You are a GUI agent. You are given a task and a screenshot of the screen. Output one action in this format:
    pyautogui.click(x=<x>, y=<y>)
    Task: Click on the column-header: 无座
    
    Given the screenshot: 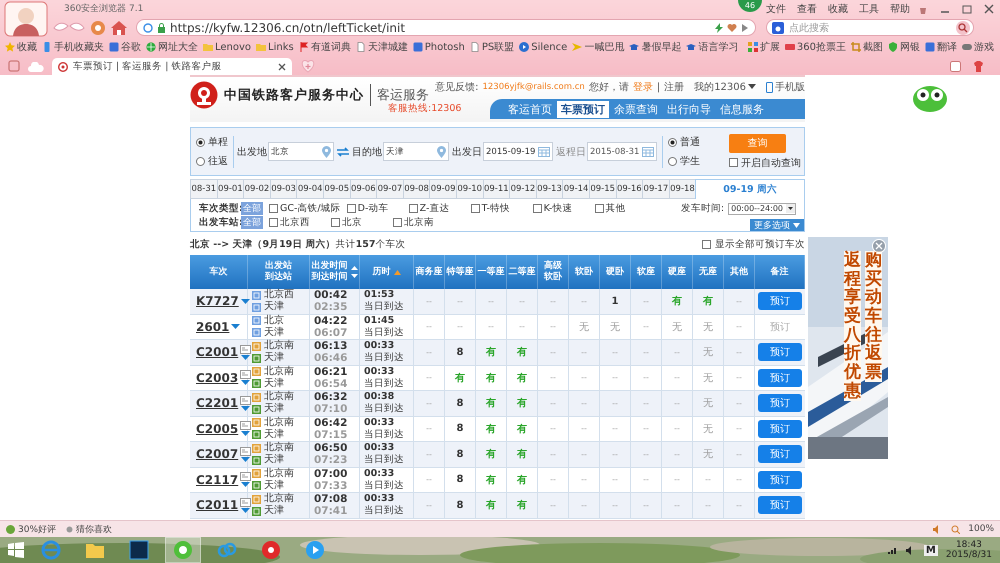 What is the action you would take?
    pyautogui.click(x=708, y=272)
    